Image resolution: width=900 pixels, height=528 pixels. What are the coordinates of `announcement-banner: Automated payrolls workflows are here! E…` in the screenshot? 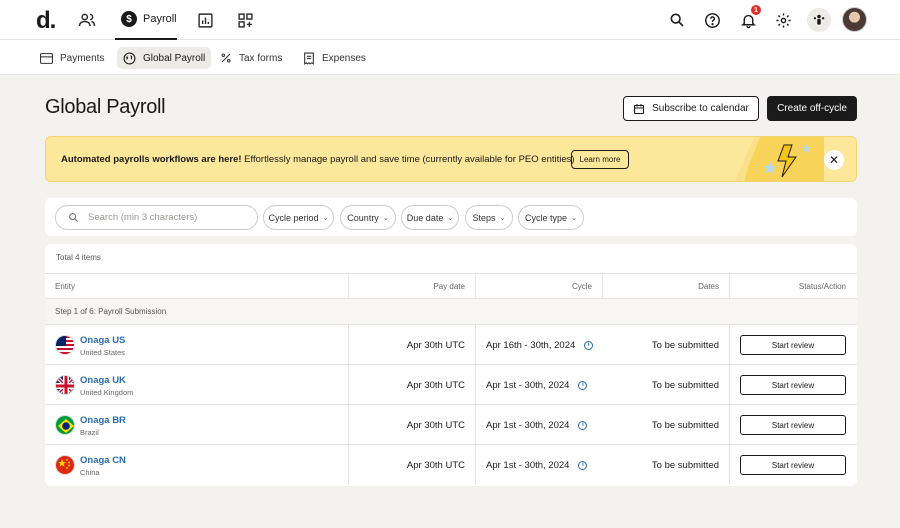 It's located at (451, 159).